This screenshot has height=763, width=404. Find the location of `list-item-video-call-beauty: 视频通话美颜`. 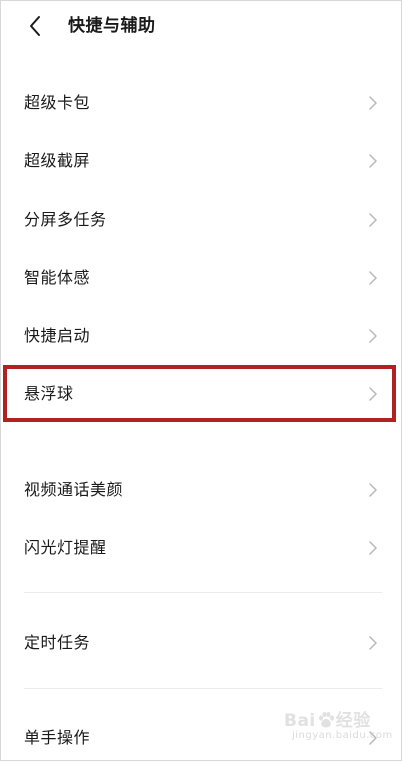

list-item-video-call-beauty: 视频通话美颜 is located at coordinates (202, 490).